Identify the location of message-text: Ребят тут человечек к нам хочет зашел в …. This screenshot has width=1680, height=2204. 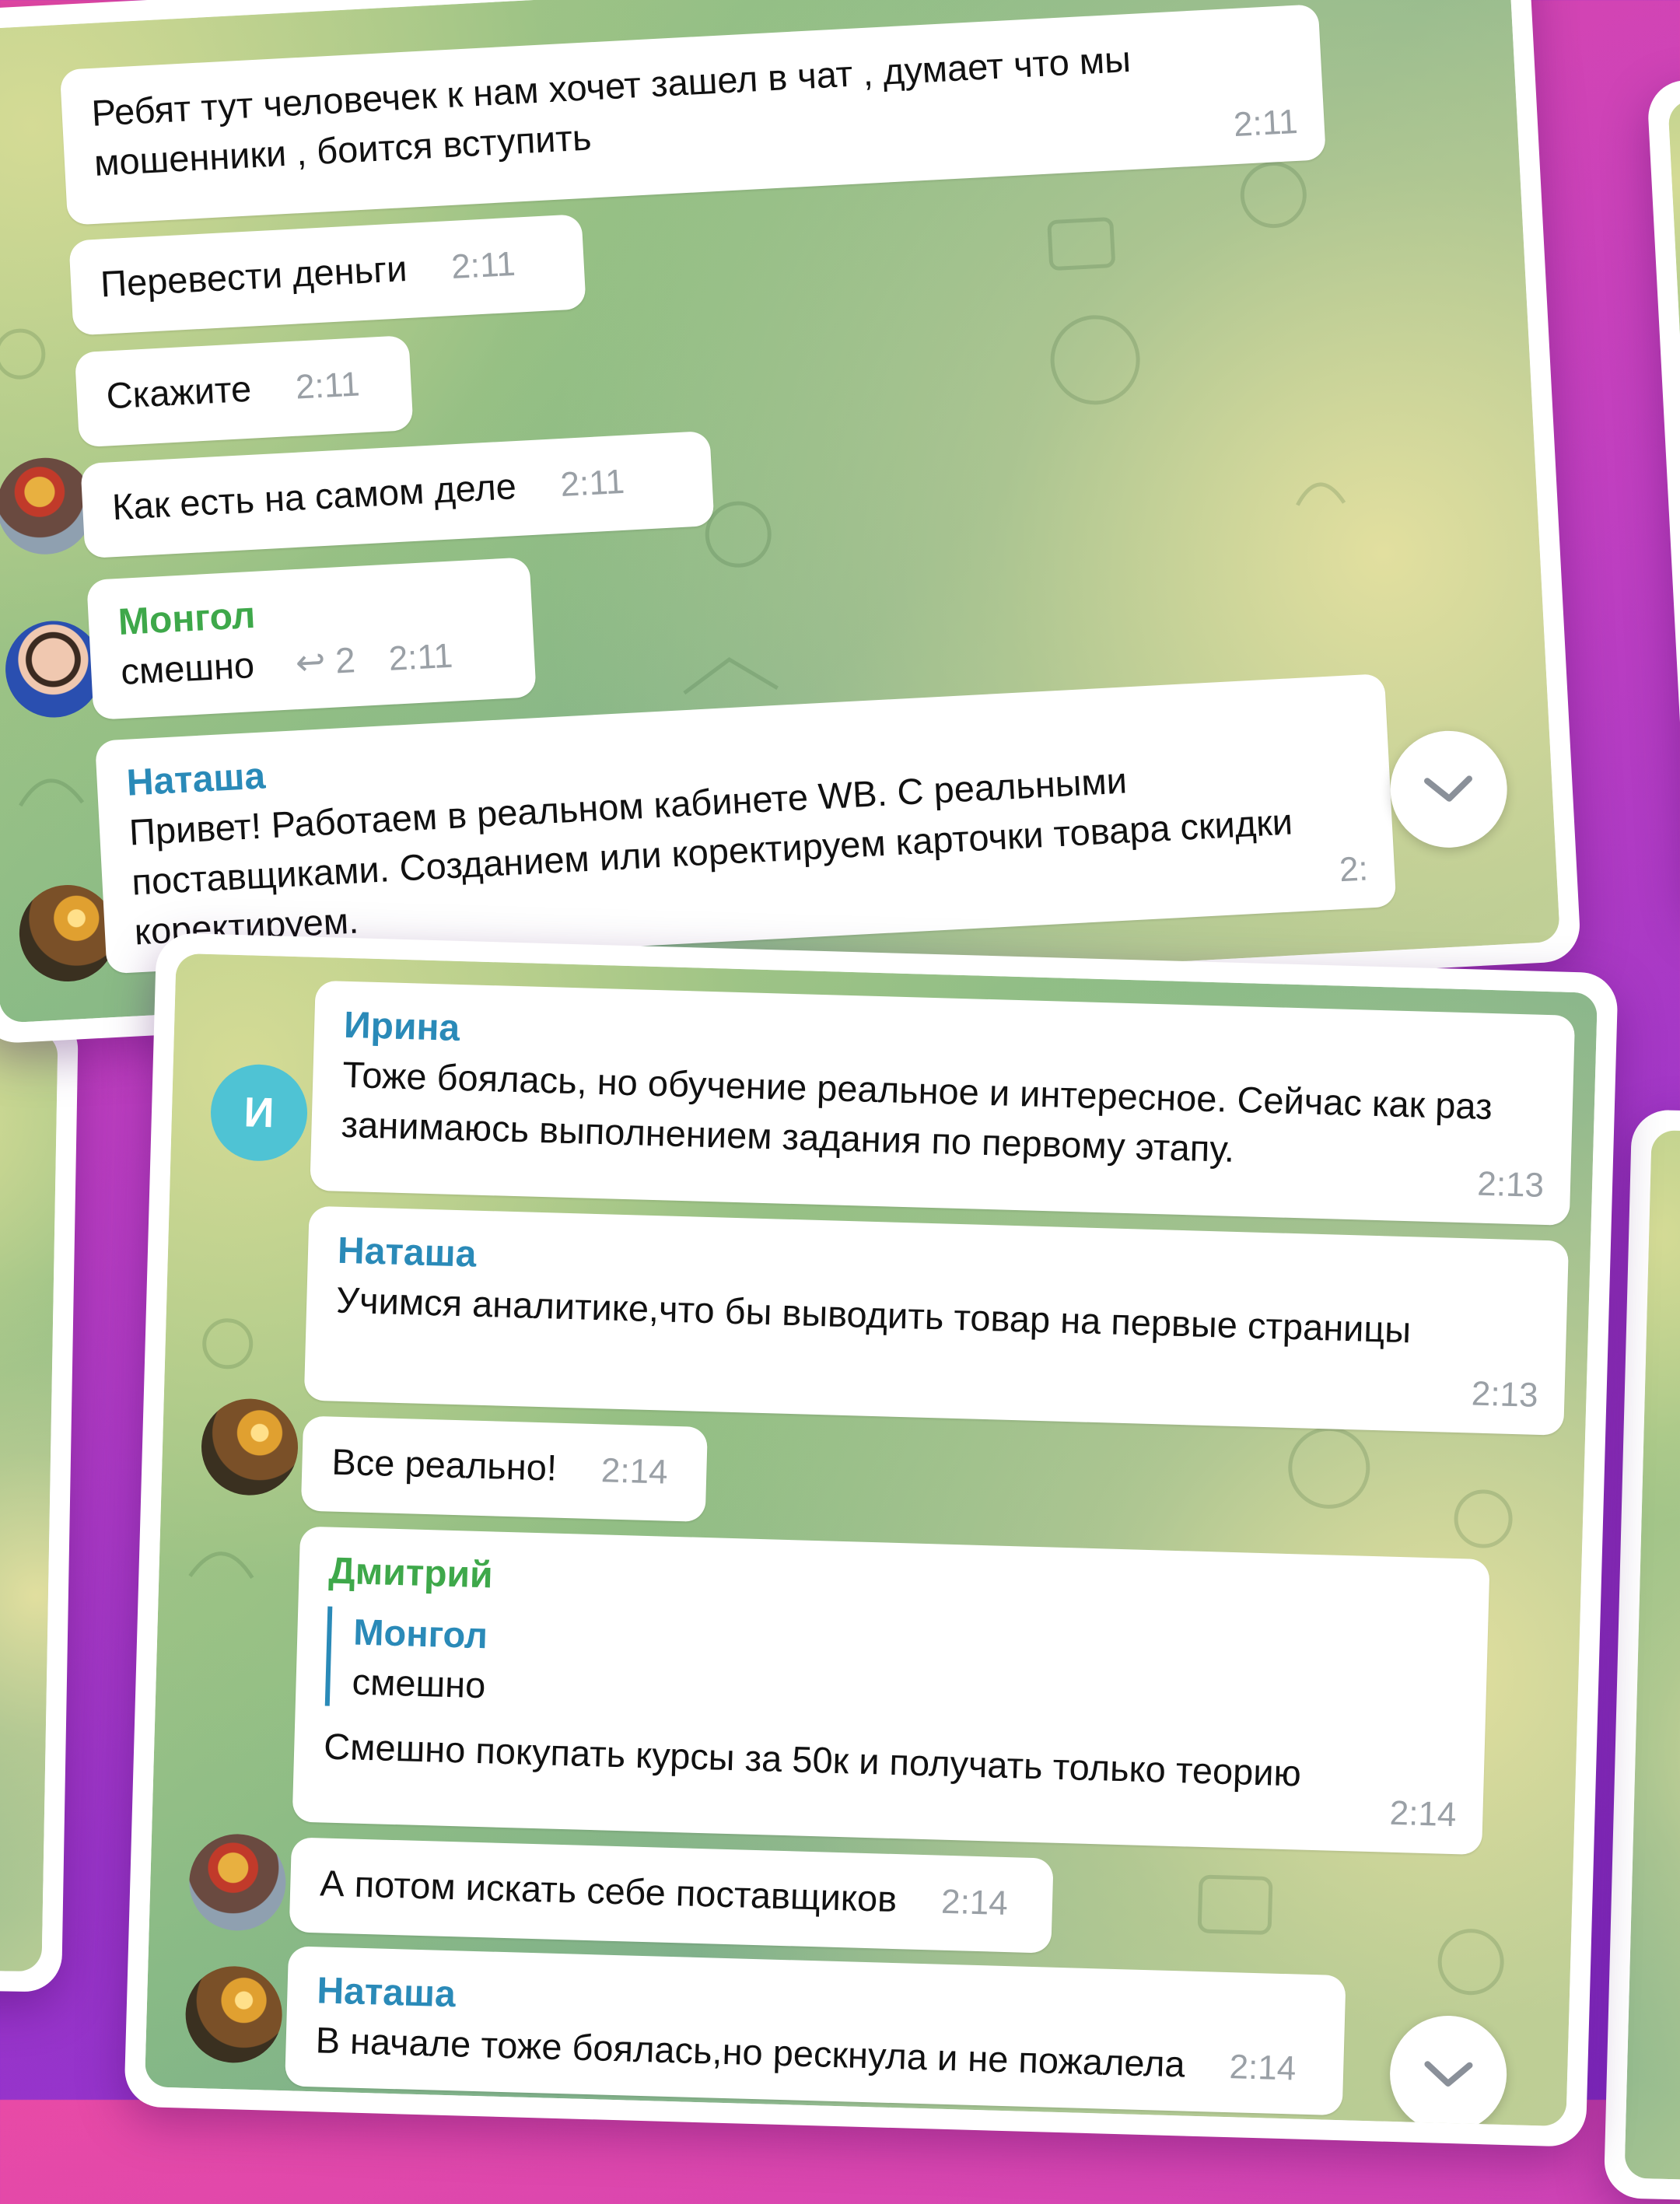
(611, 111).